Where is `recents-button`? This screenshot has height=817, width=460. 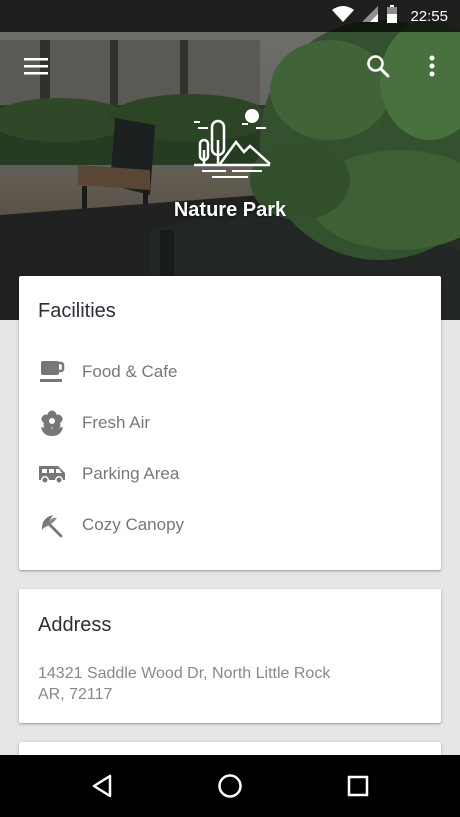 recents-button is located at coordinates (358, 786).